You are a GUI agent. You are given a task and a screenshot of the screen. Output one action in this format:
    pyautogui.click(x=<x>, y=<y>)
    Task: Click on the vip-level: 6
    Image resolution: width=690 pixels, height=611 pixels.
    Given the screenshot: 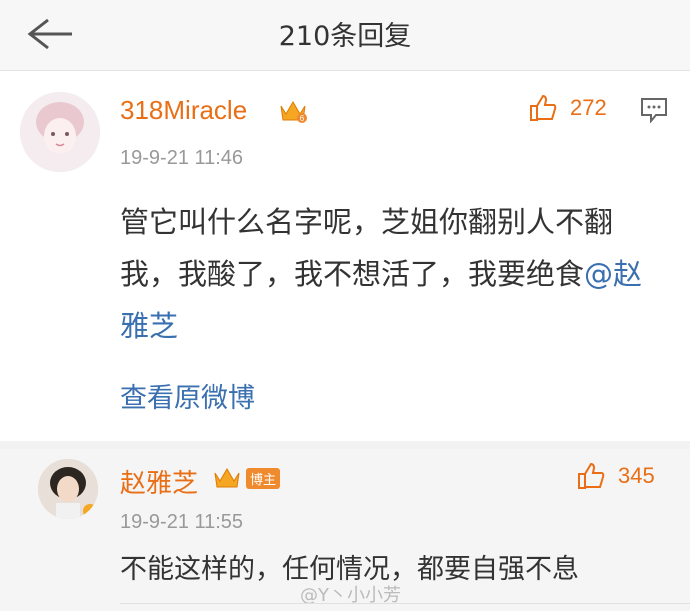 What is the action you would take?
    pyautogui.click(x=302, y=118)
    